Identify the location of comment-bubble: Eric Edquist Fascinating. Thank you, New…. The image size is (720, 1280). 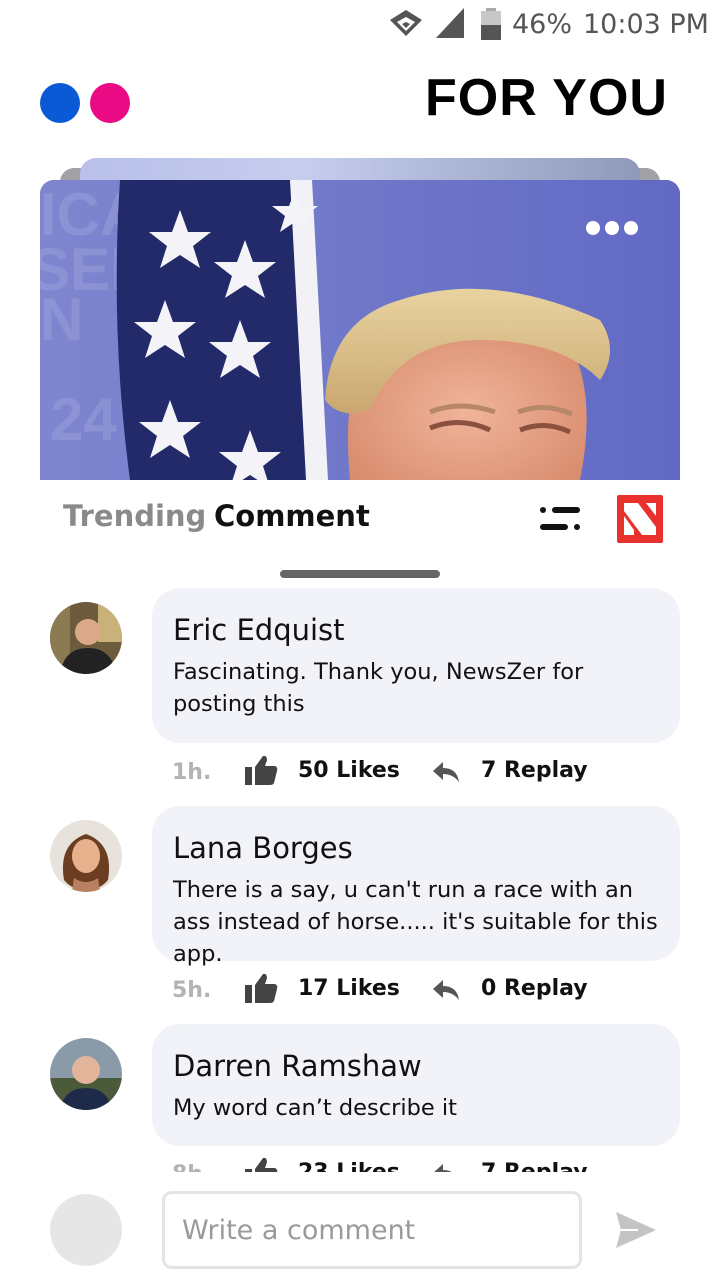
(416, 665).